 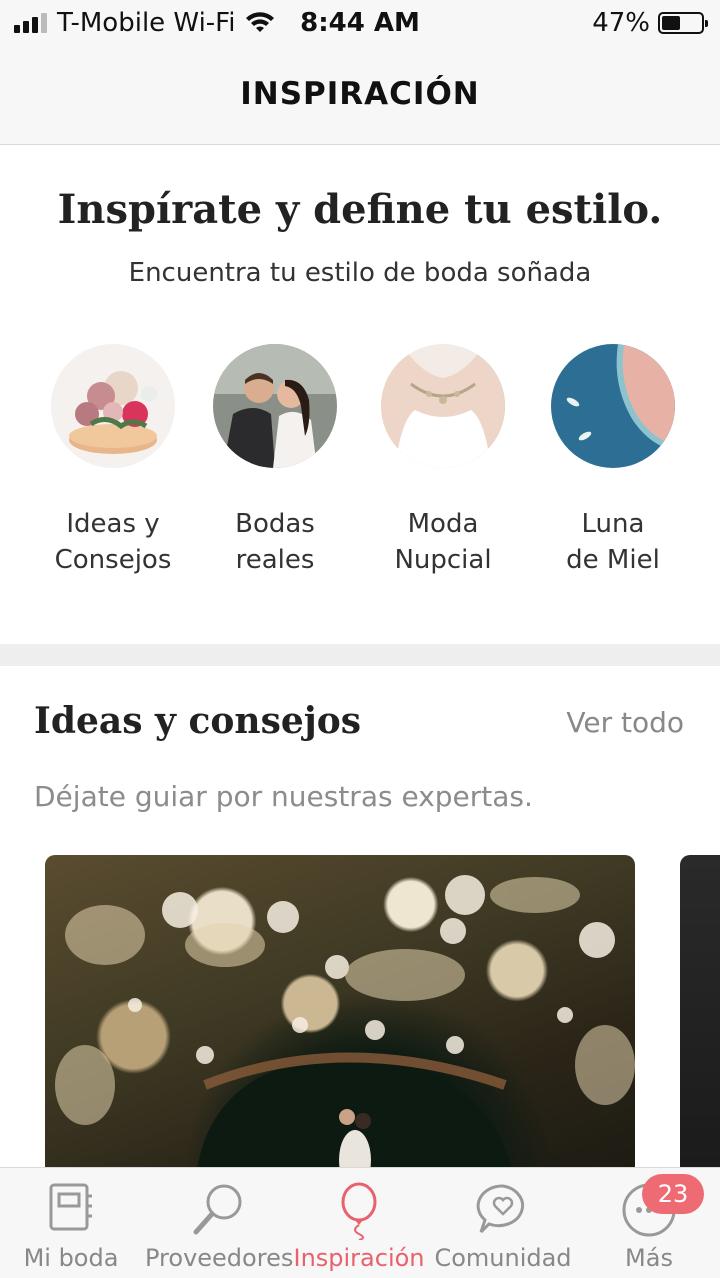 I want to click on tab-comunidad: Comunidad, so click(x=503, y=1223).